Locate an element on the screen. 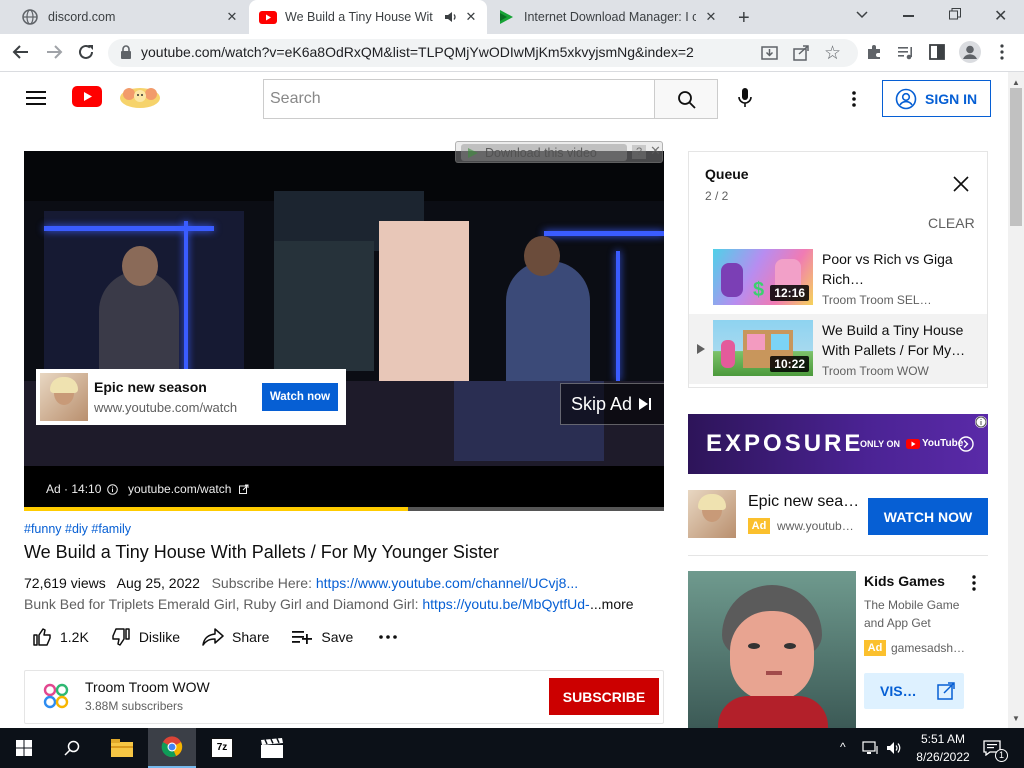 The width and height of the screenshot is (1024, 768). windows-start-icon is located at coordinates (24, 748).